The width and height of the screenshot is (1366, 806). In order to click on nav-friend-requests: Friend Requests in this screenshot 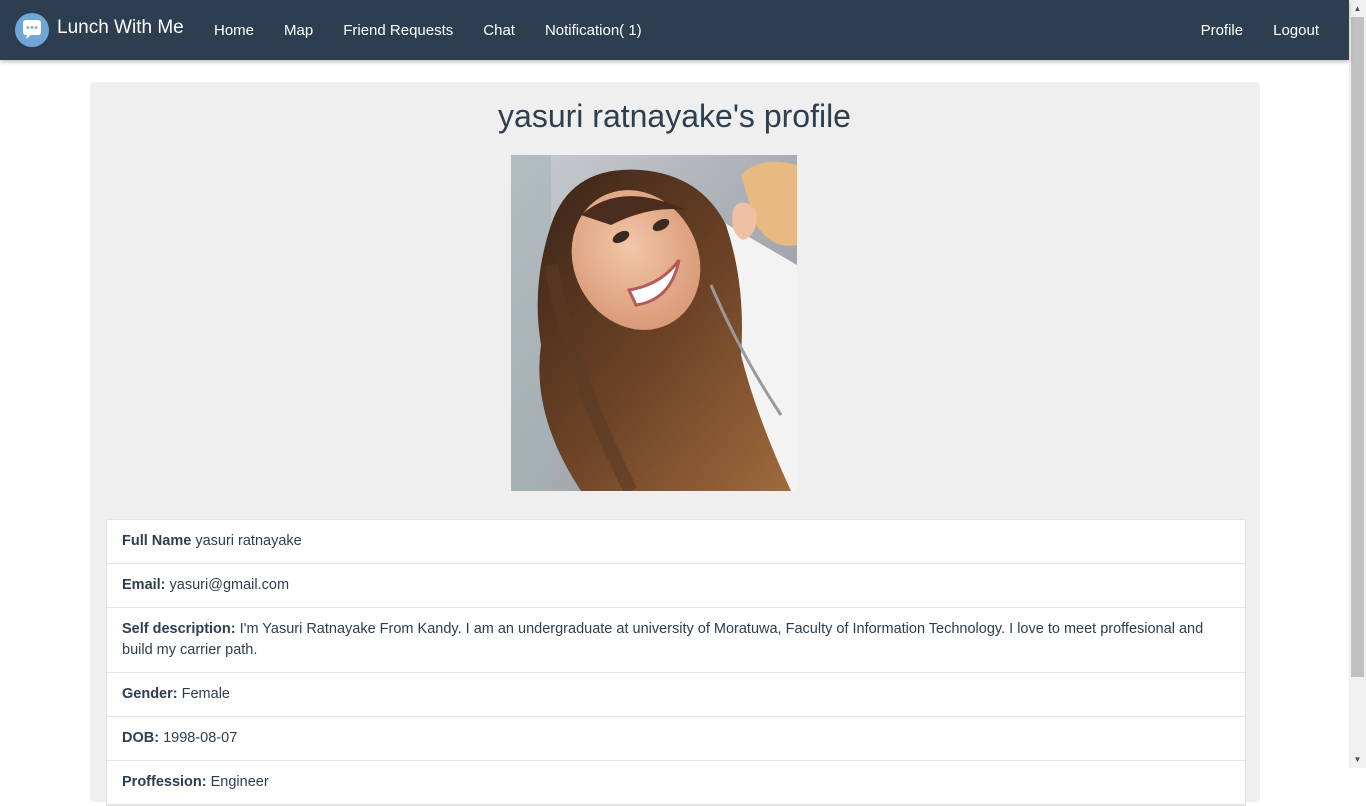, I will do `click(398, 30)`.